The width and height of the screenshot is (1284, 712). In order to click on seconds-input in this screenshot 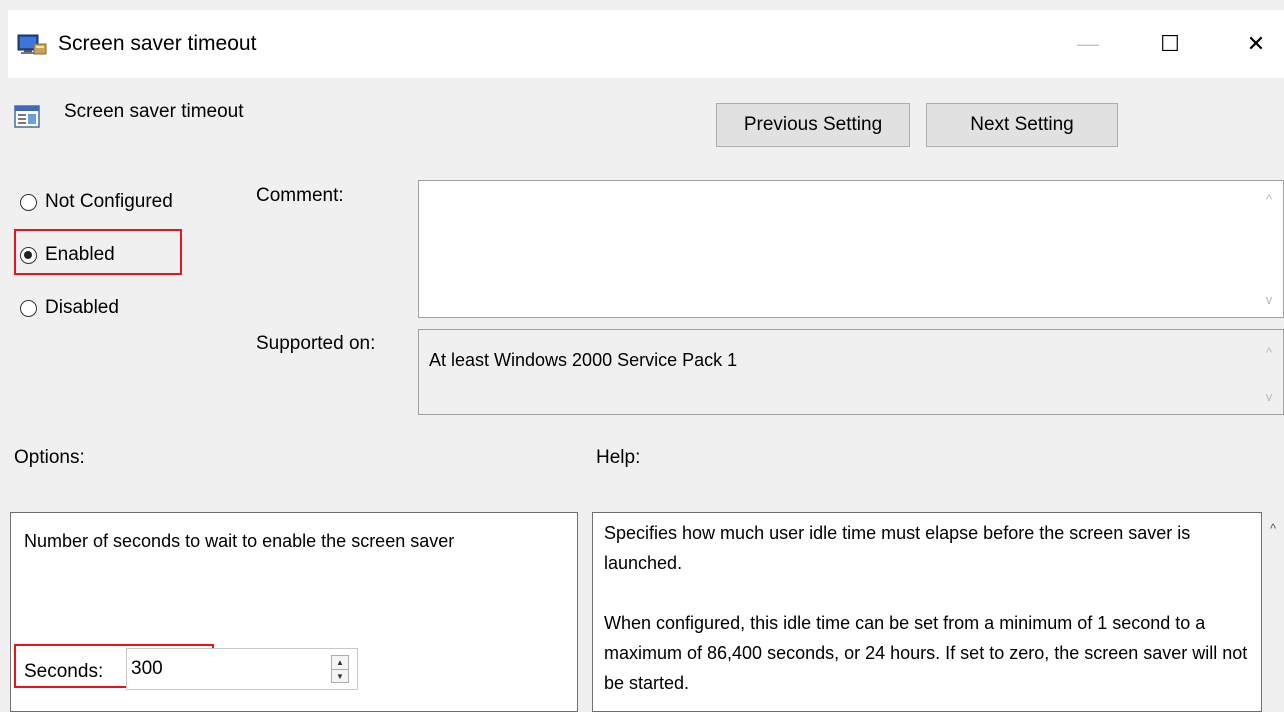, I will do `click(226, 669)`.